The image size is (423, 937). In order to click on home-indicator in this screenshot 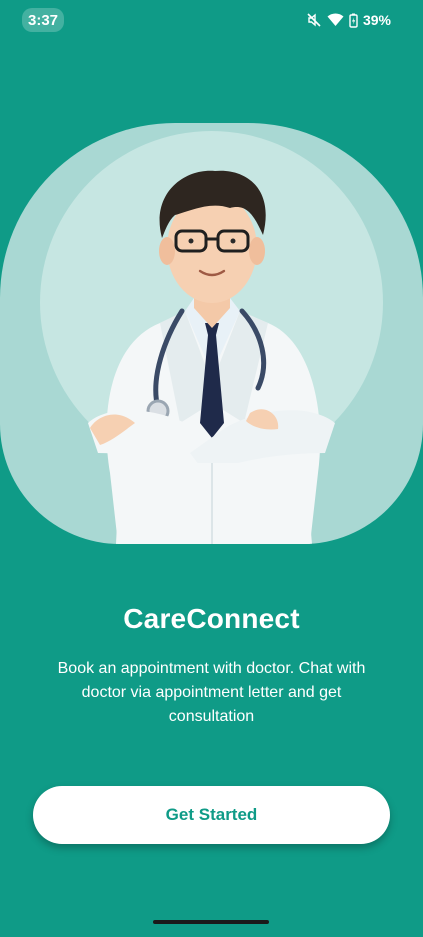, I will do `click(211, 922)`.